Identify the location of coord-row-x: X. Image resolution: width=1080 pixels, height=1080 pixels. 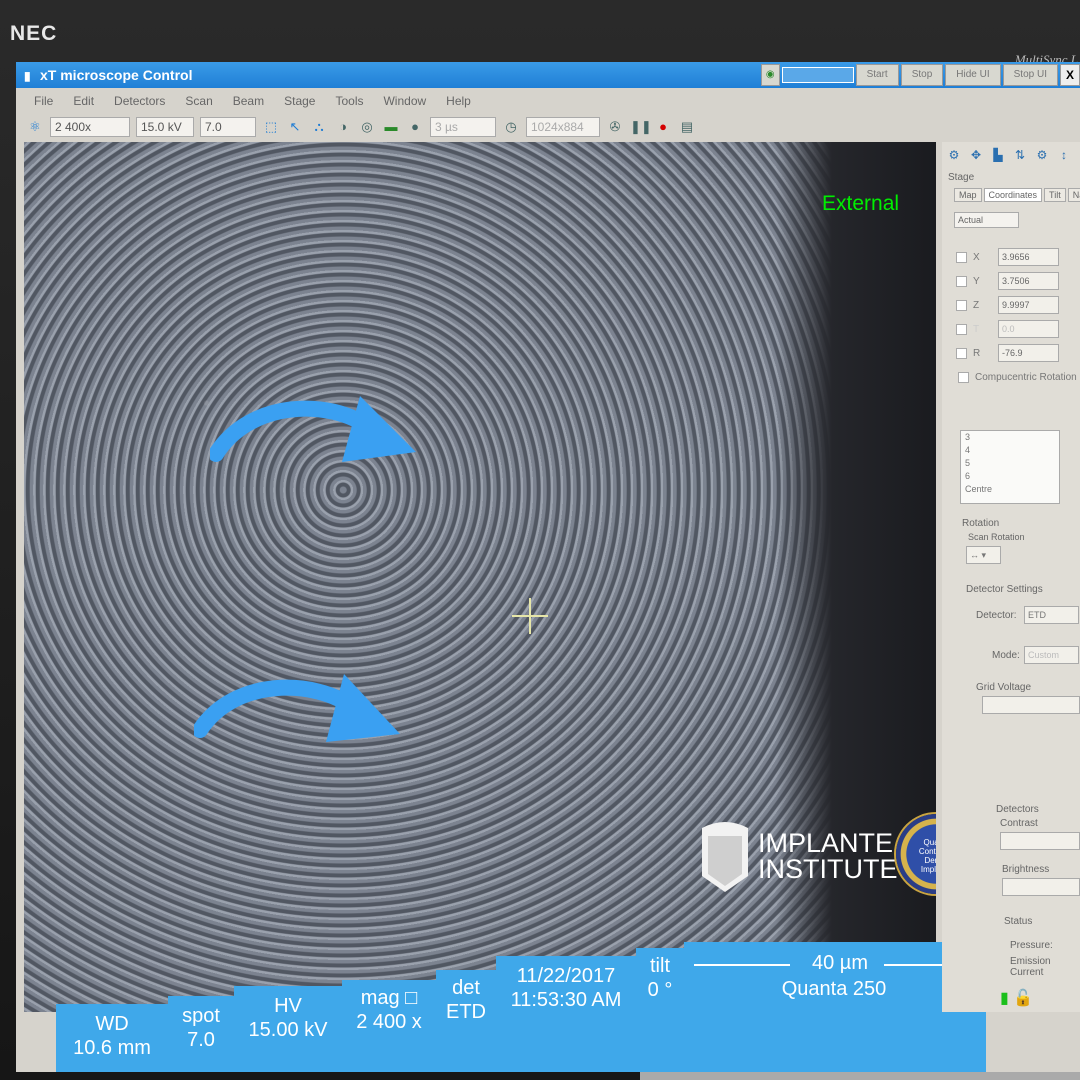
(968, 257).